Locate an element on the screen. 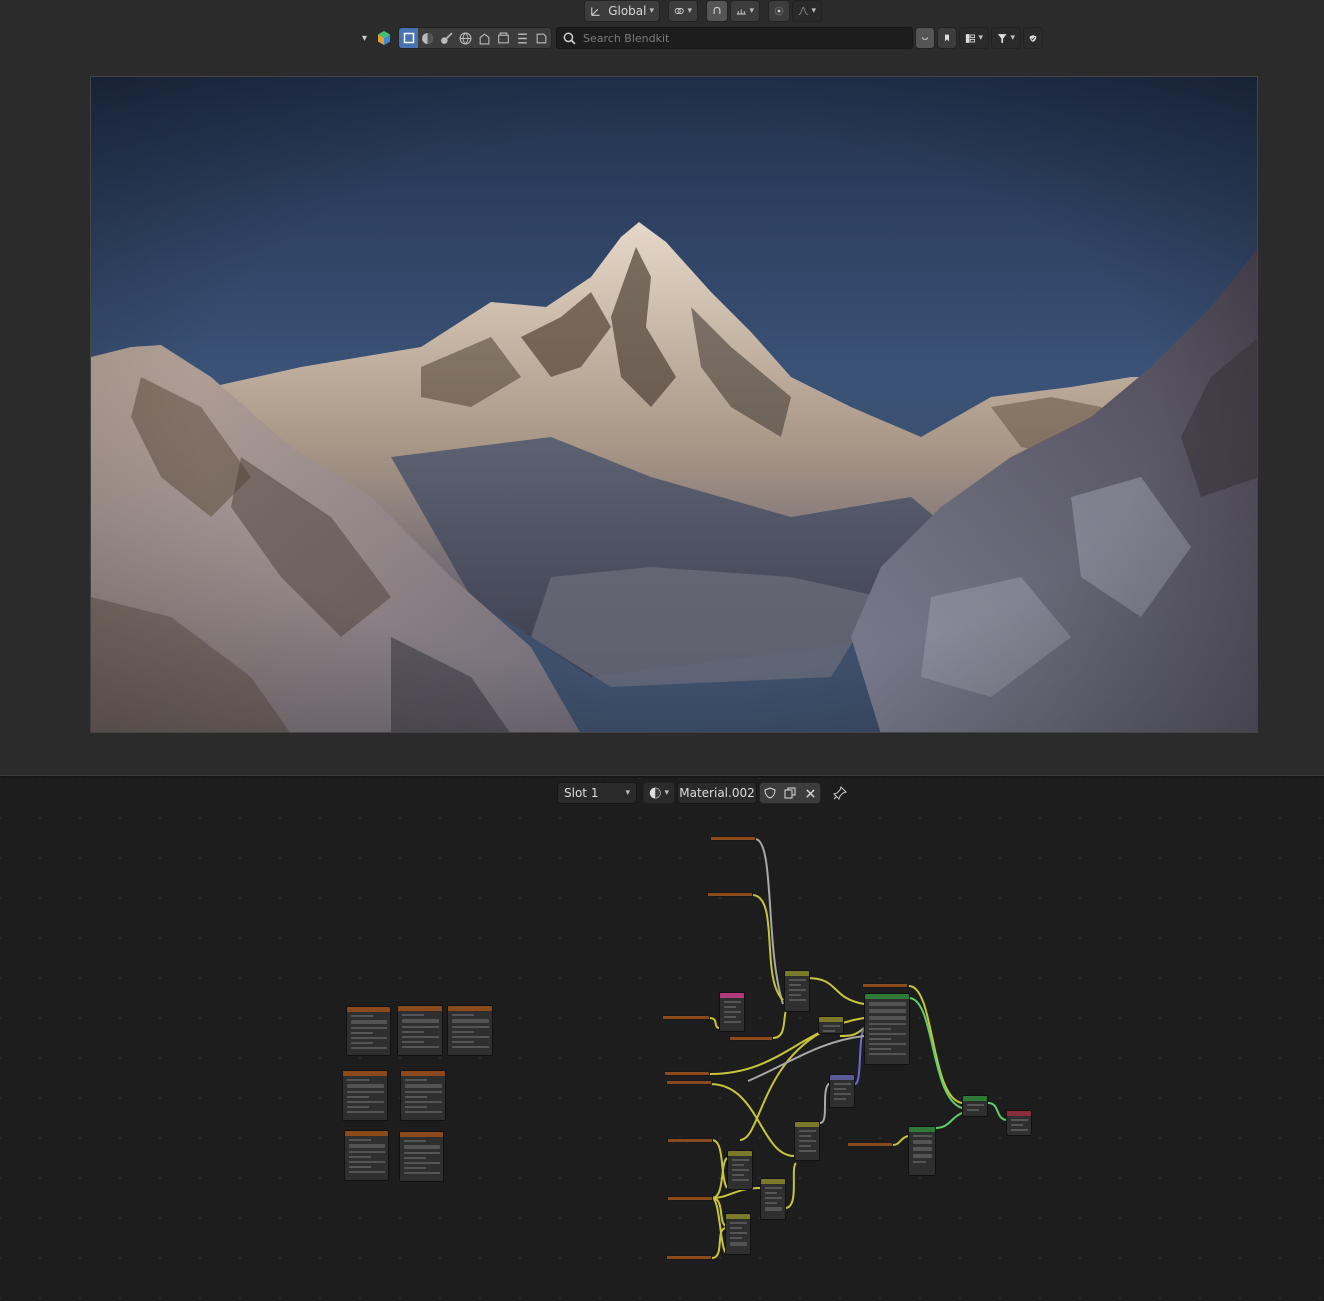 Image resolution: width=1324 pixels, height=1301 pixels. color-ramp-node is located at coordinates (732, 1012).